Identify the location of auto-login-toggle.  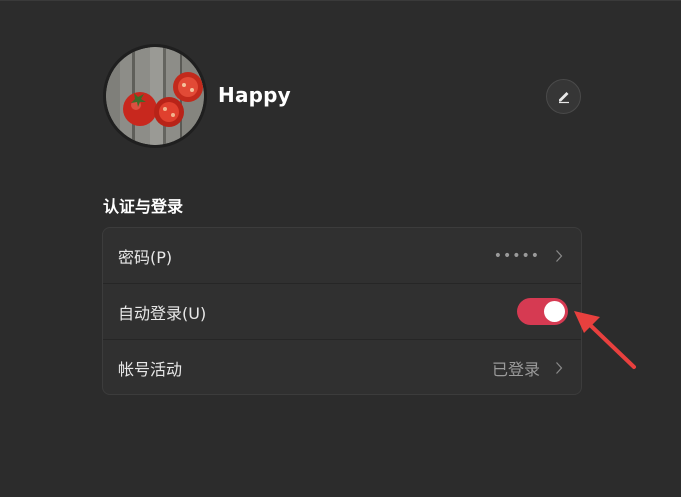
(542, 311).